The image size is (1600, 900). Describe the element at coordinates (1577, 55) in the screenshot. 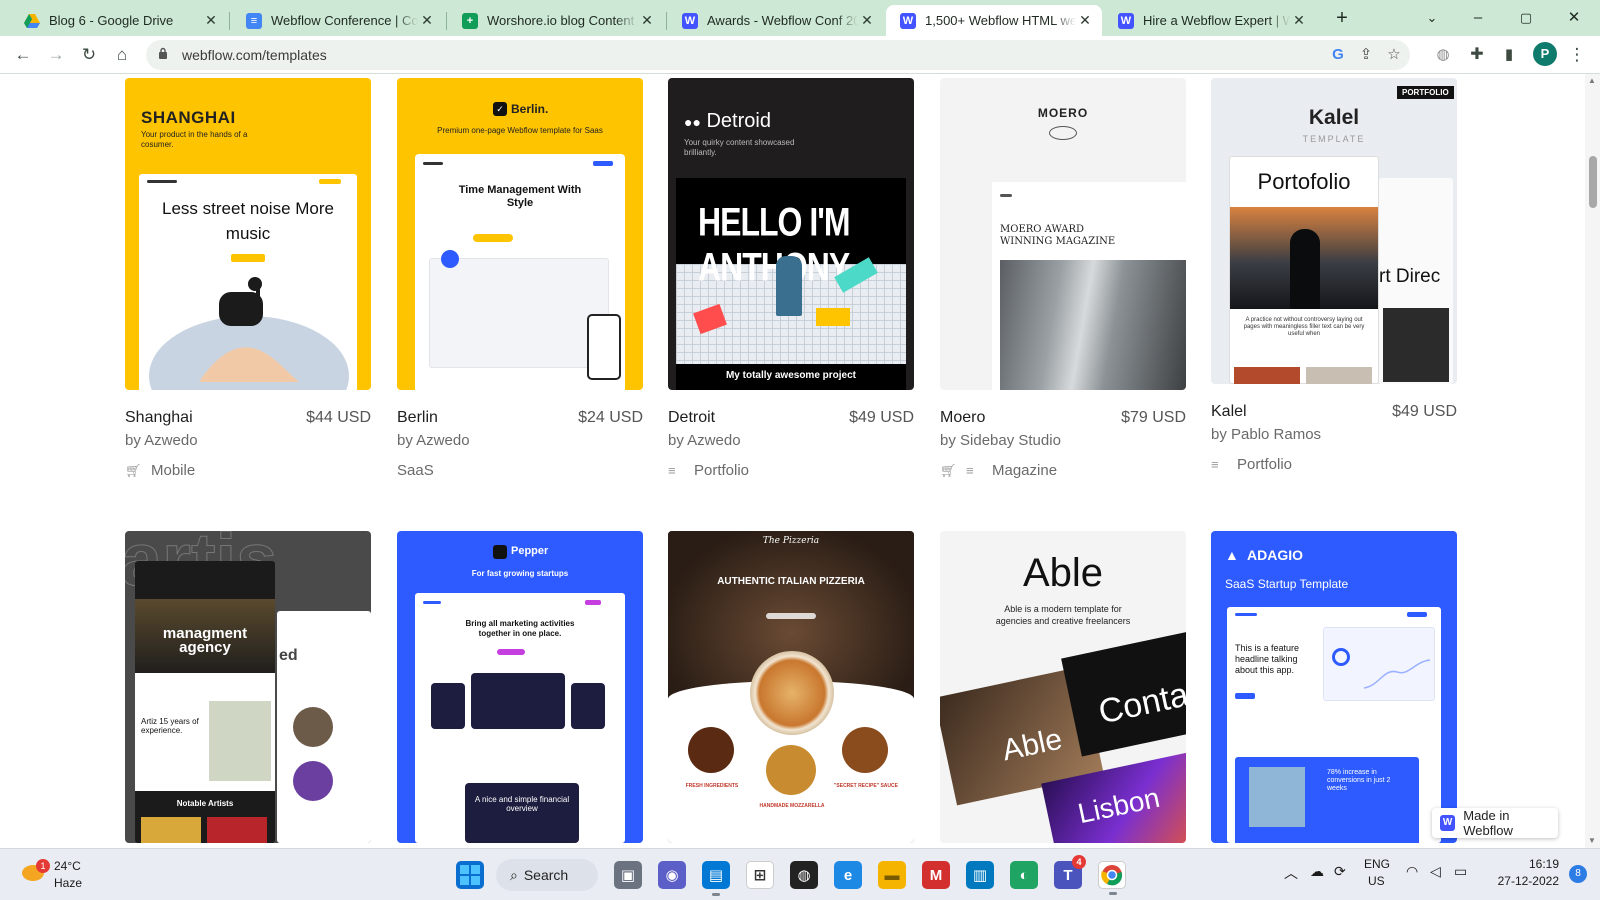

I see `more-menu-icon: ⋮` at that location.